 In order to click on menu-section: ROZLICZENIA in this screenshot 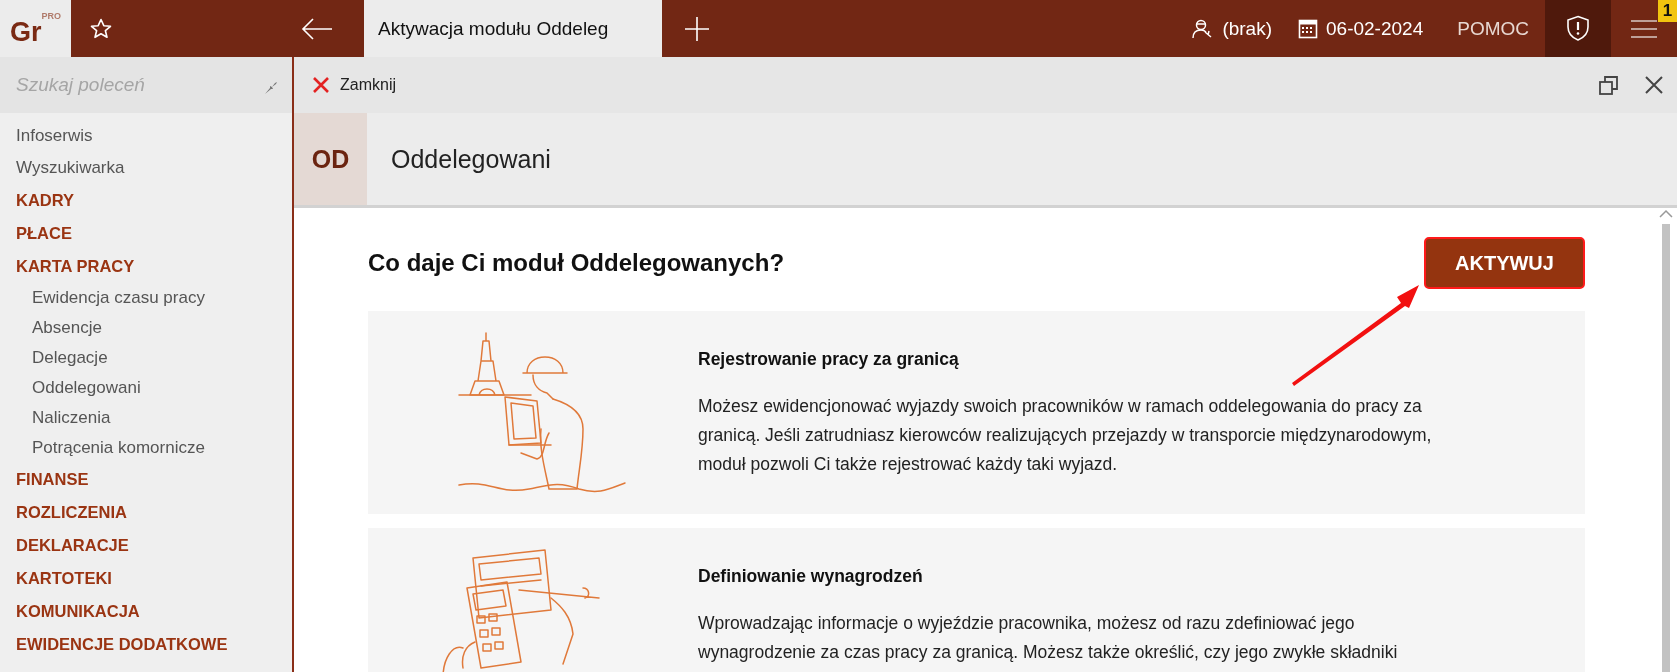, I will do `click(63, 512)`.